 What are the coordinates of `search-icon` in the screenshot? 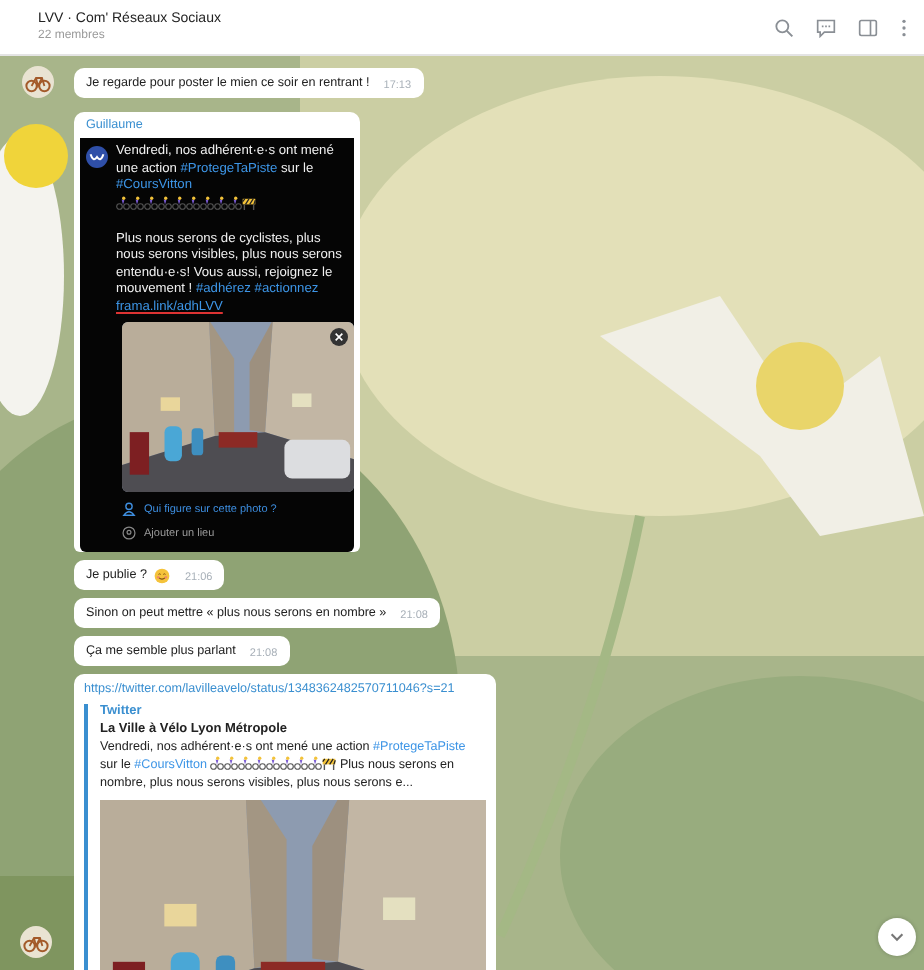 It's located at (784, 27).